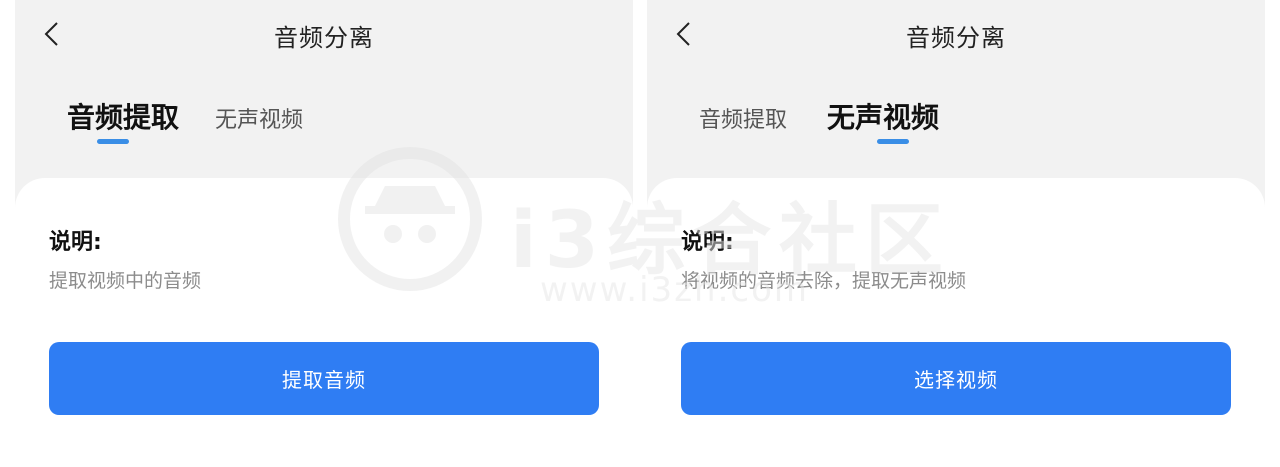 The height and width of the screenshot is (467, 1280). What do you see at coordinates (640, 233) in the screenshot?
I see `panel-divider` at bounding box center [640, 233].